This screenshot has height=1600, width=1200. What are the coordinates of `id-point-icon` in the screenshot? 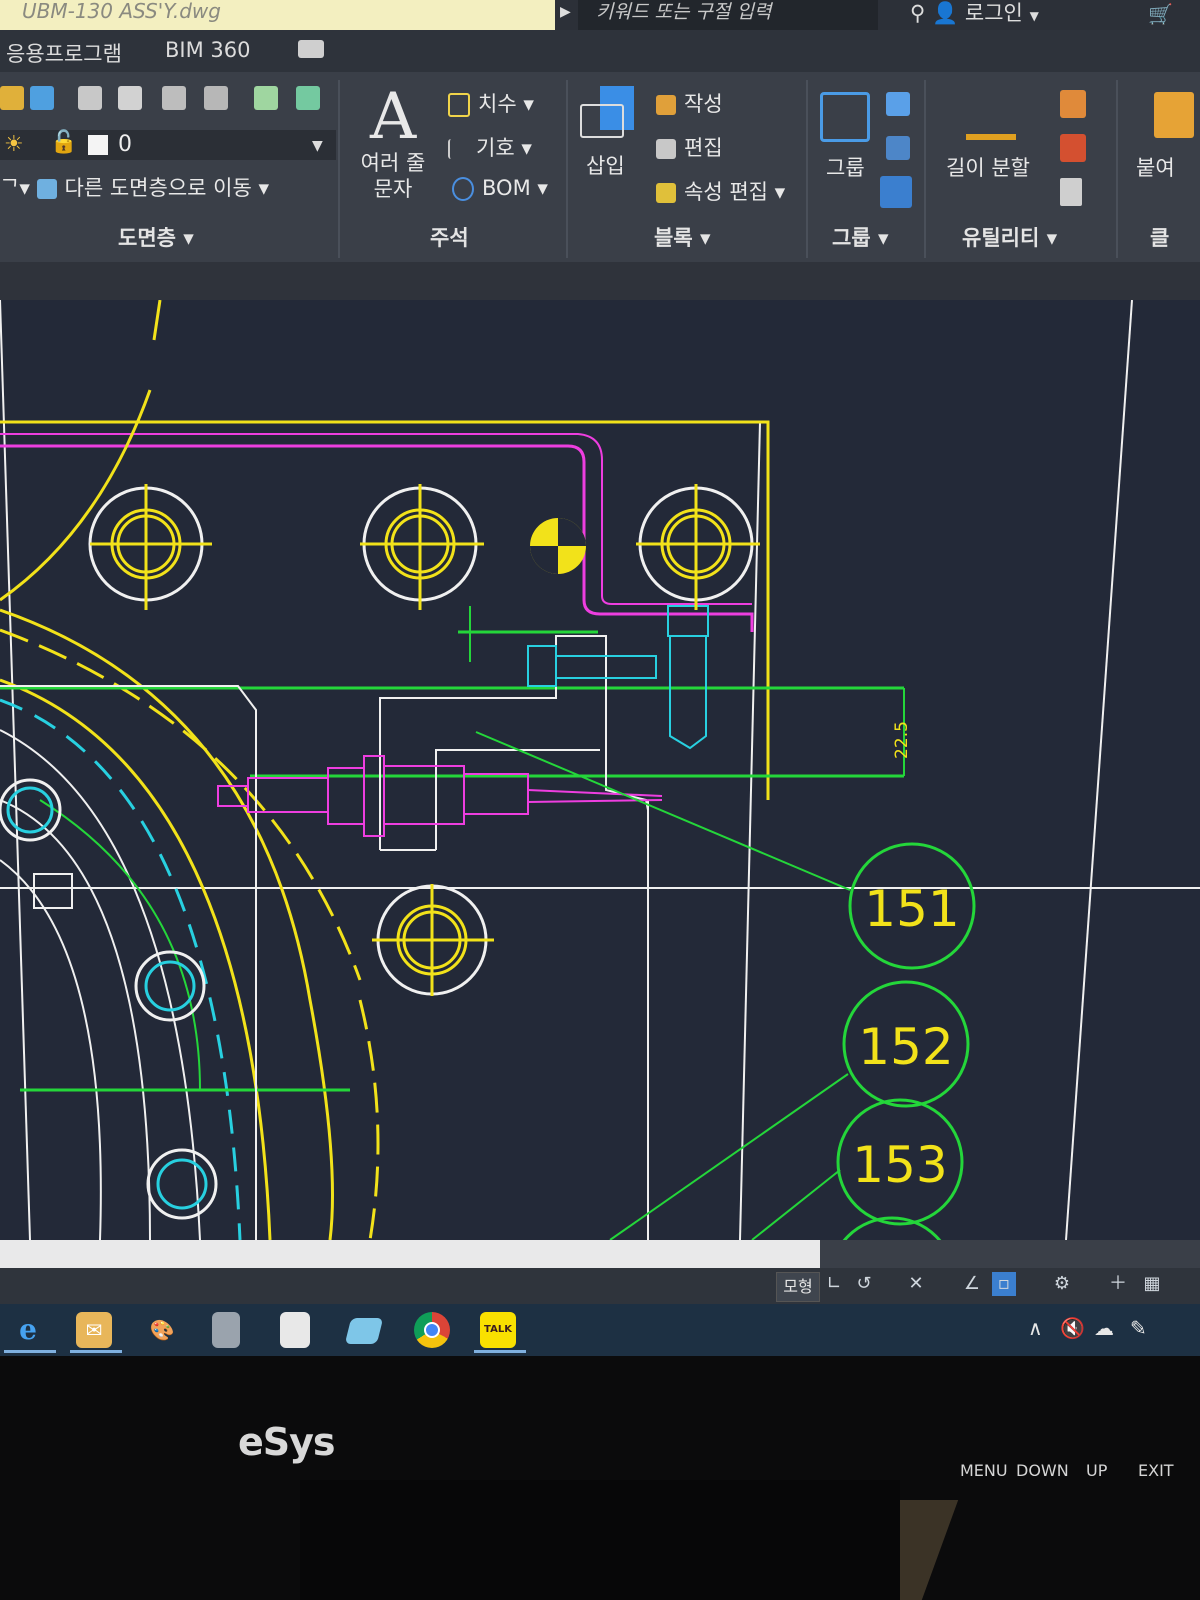 It's located at (1073, 148).